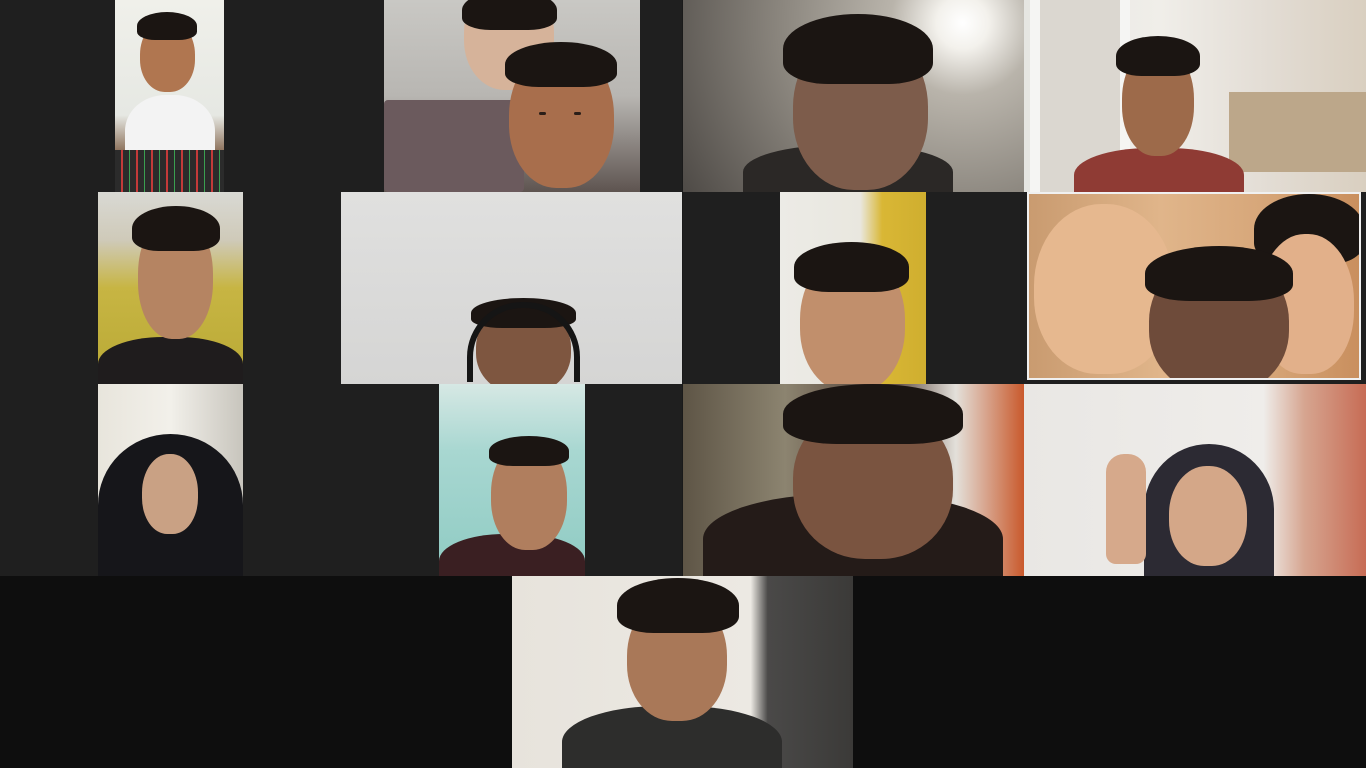 The width and height of the screenshot is (1366, 768). Describe the element at coordinates (454, 146) in the screenshot. I see `phone-image` at that location.